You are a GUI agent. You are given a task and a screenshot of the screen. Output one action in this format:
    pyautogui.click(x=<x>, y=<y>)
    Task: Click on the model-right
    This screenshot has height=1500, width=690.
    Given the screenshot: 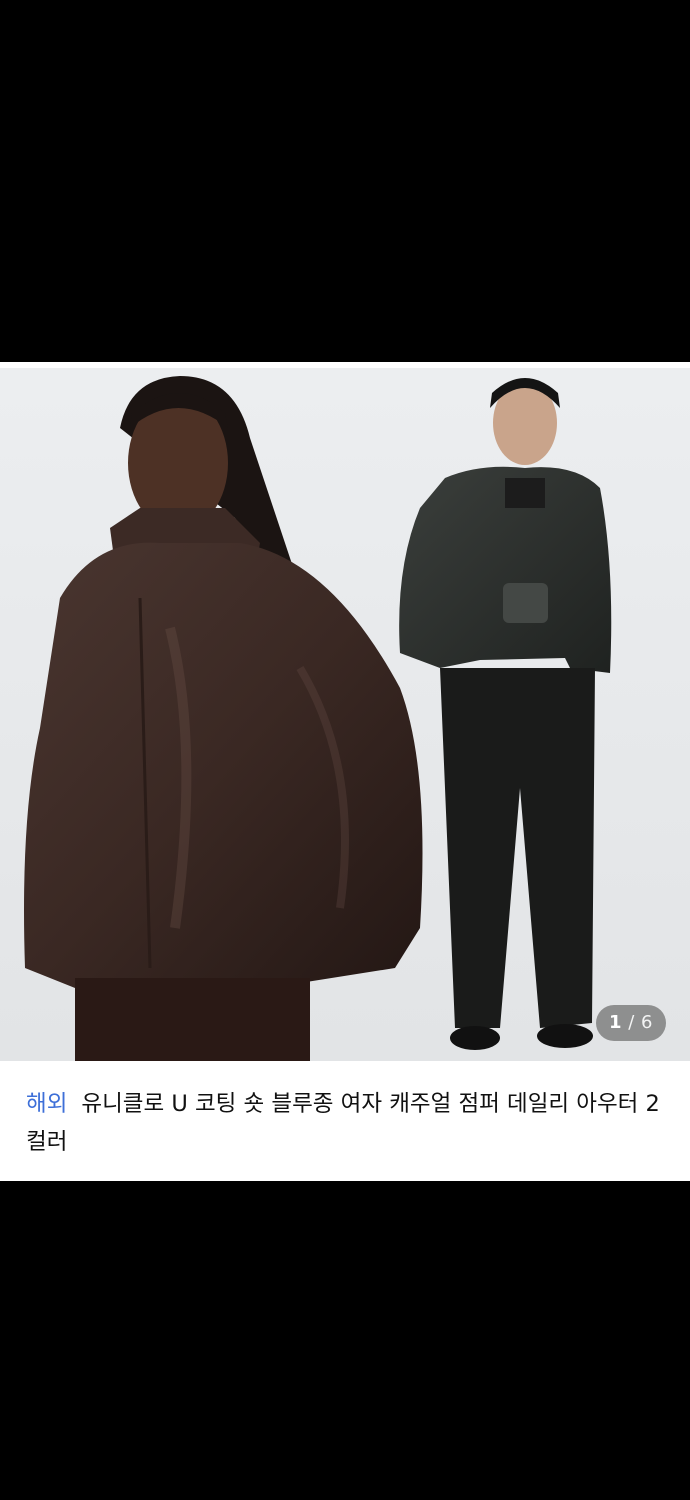 What is the action you would take?
    pyautogui.click(x=505, y=714)
    